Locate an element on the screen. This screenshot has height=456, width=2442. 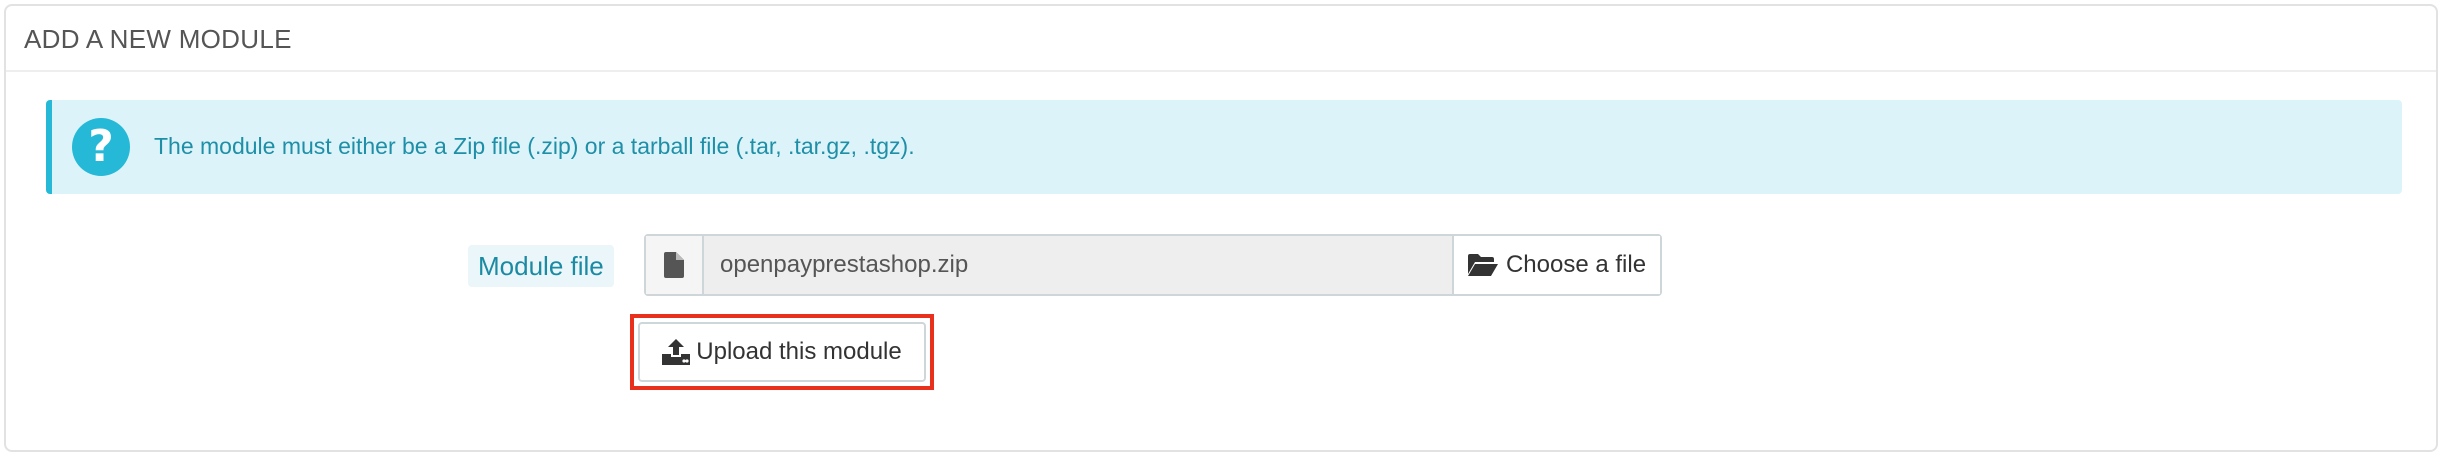
panel-heading: ADD A NEW MODULE is located at coordinates (1221, 39).